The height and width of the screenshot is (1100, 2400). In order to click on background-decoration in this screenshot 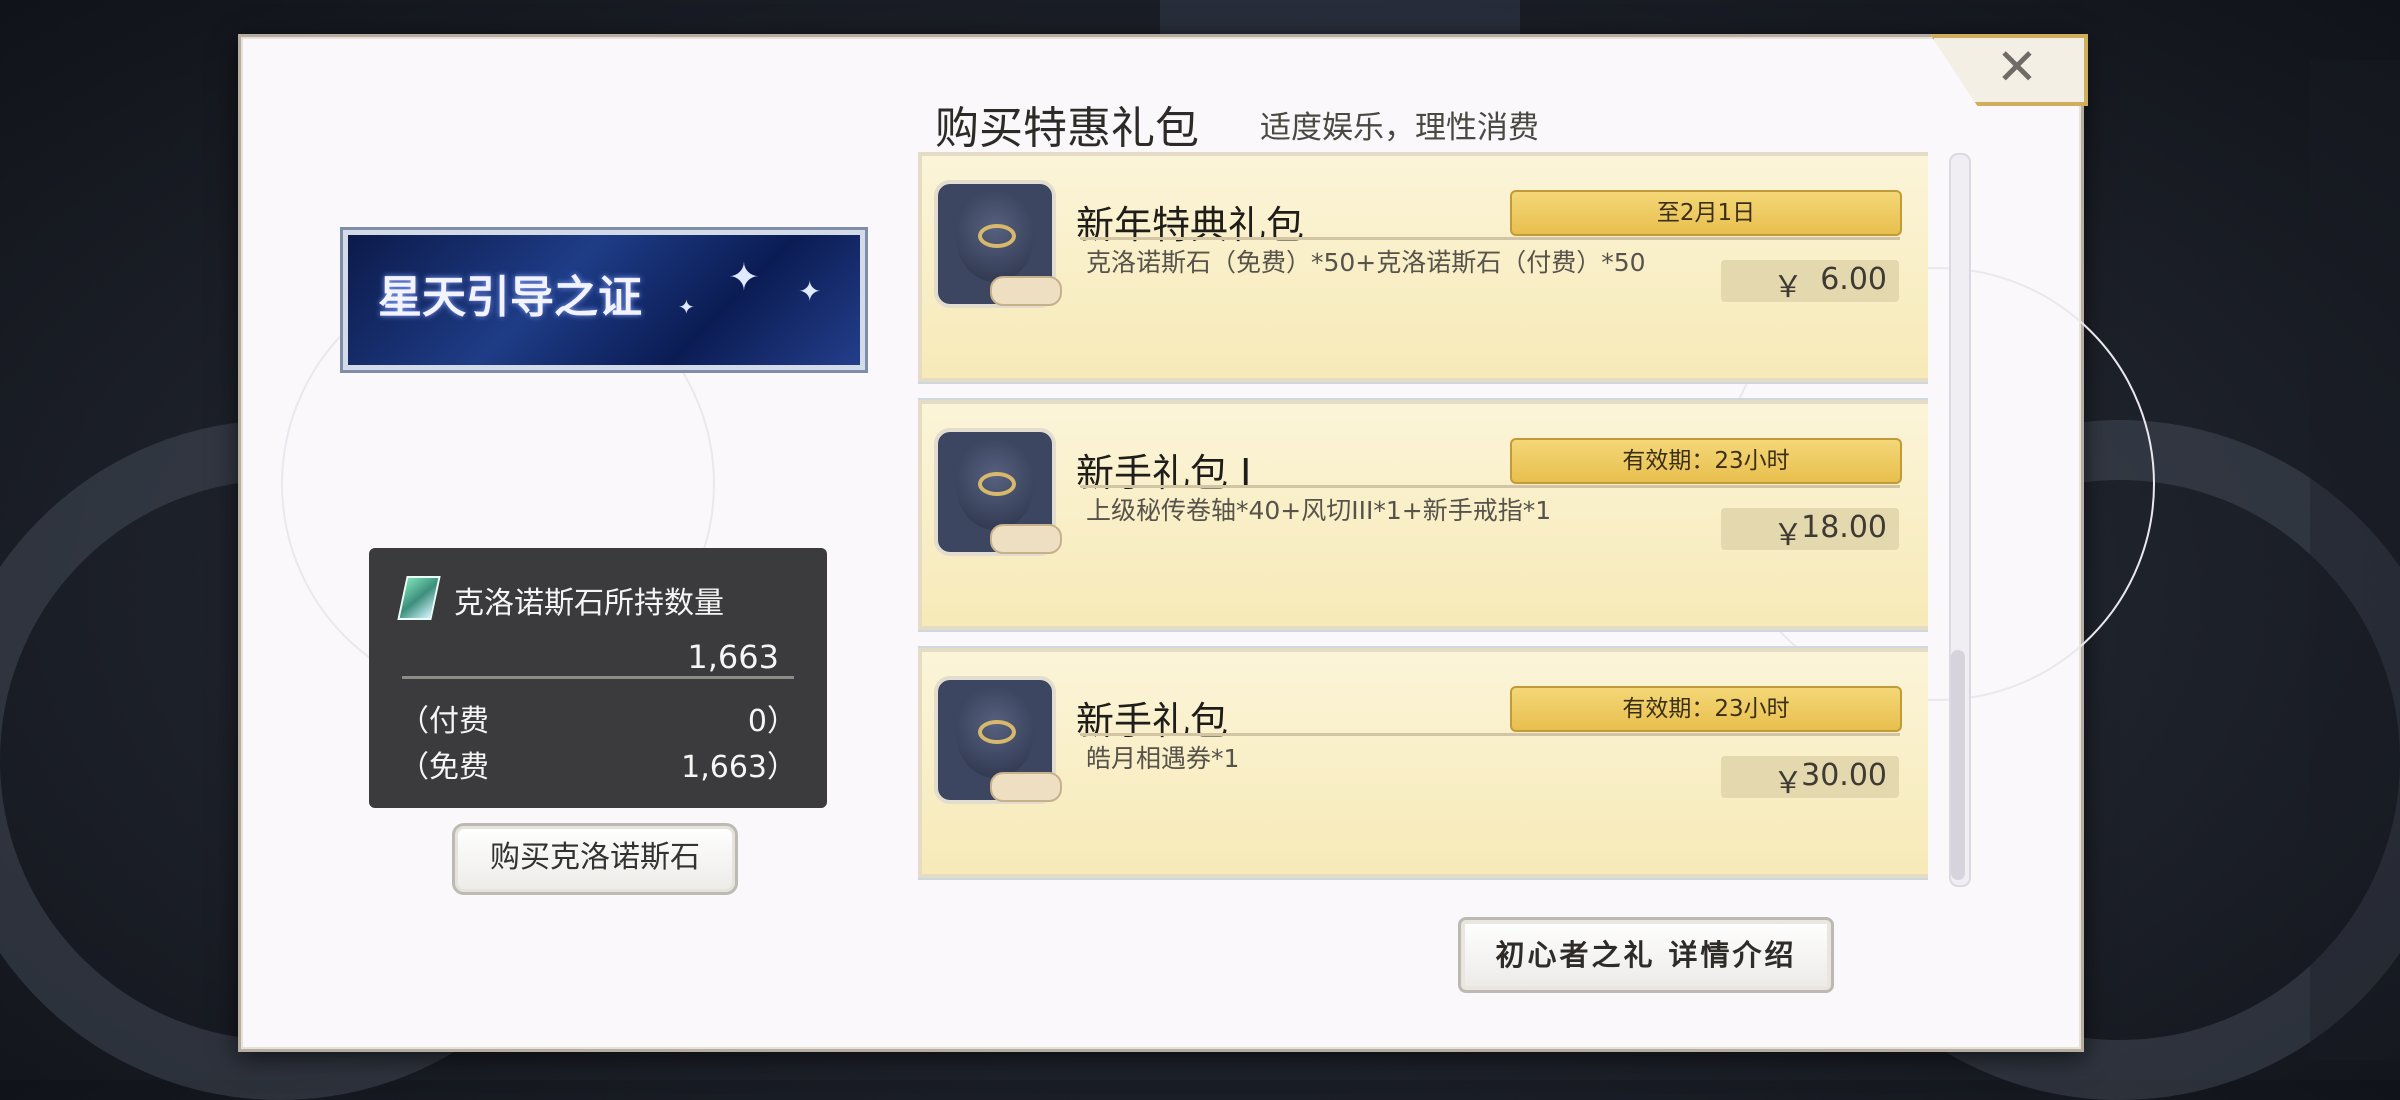, I will do `click(2355, 560)`.